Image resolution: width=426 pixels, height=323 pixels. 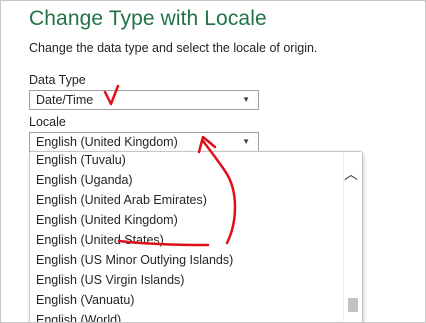 What do you see at coordinates (57, 80) in the screenshot?
I see `data-type-label: Data Type` at bounding box center [57, 80].